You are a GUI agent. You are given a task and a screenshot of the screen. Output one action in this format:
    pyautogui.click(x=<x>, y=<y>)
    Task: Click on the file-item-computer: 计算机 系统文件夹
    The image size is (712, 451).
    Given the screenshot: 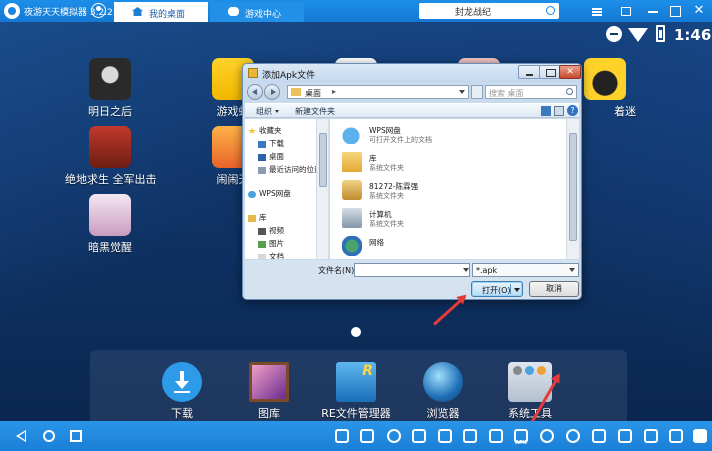 What is the action you would take?
    pyautogui.click(x=446, y=219)
    